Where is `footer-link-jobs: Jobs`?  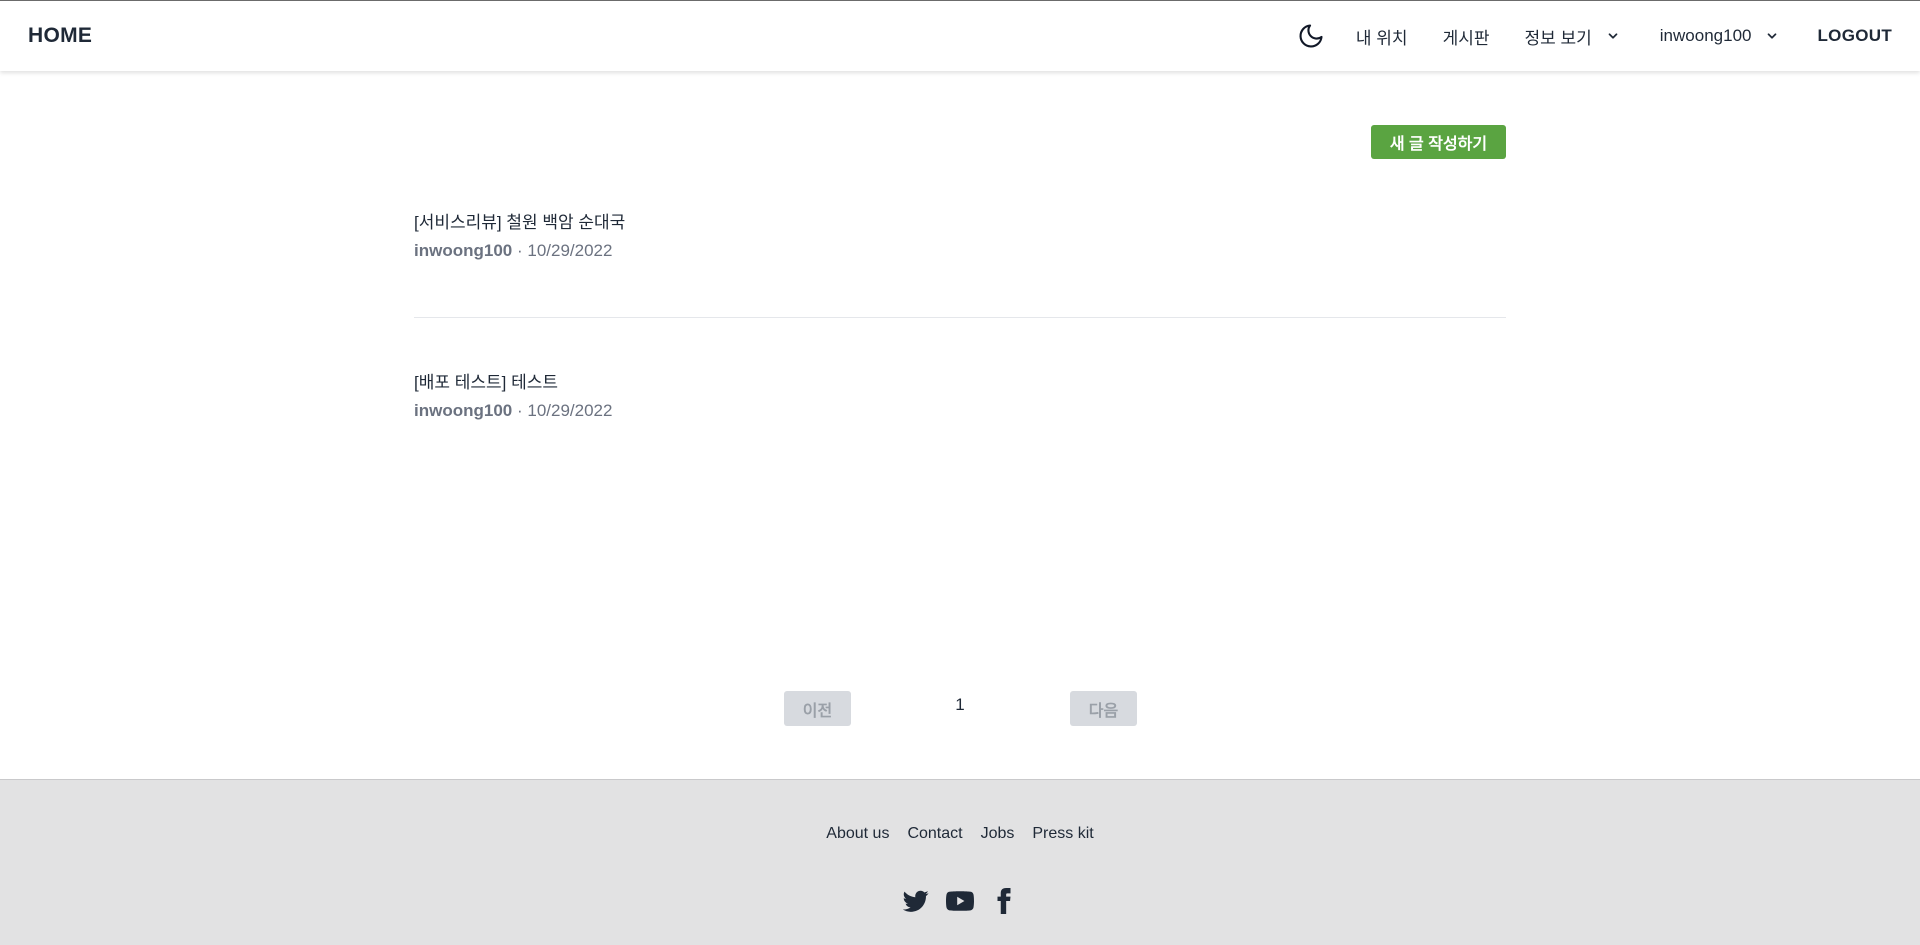 footer-link-jobs: Jobs is located at coordinates (998, 834).